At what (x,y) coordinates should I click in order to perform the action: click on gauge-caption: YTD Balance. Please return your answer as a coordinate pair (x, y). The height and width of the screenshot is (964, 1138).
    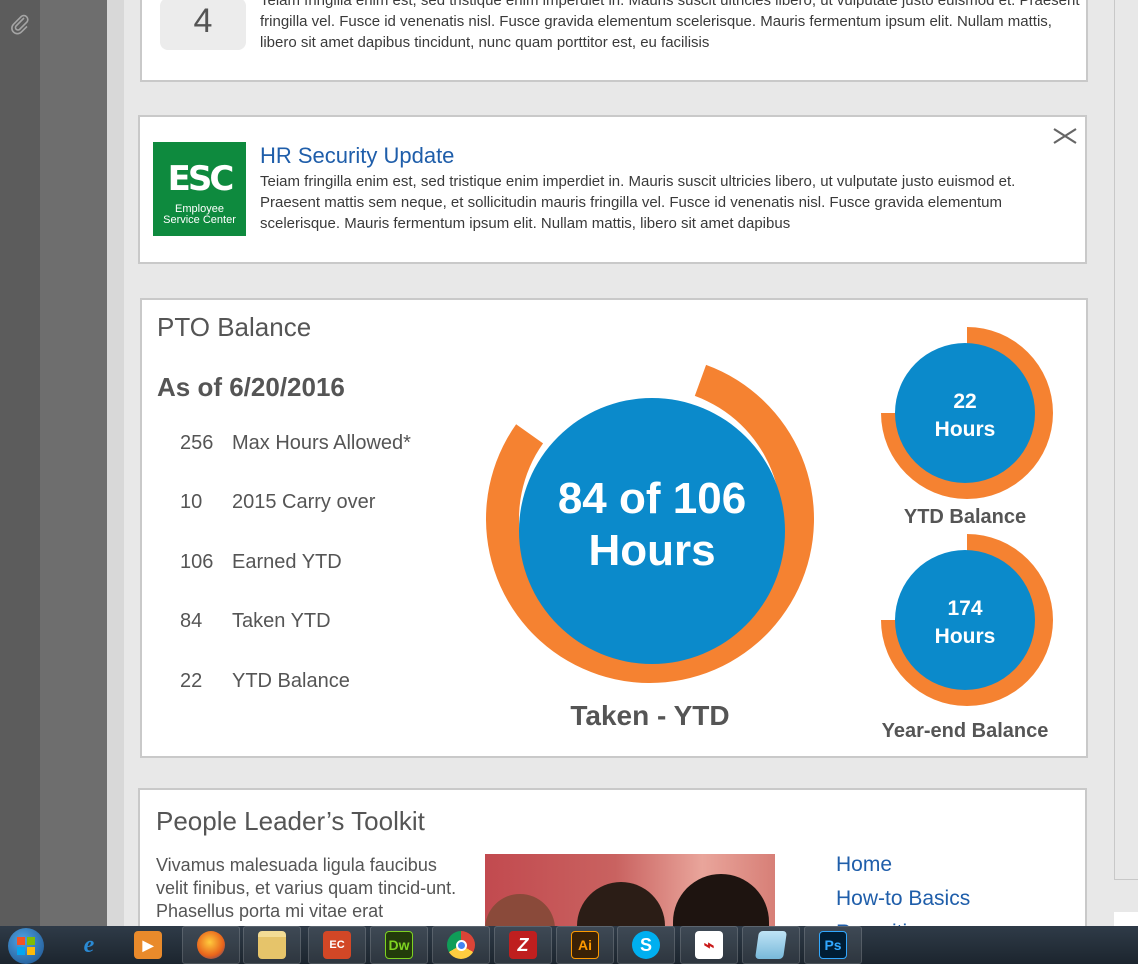
    Looking at the image, I should click on (965, 517).